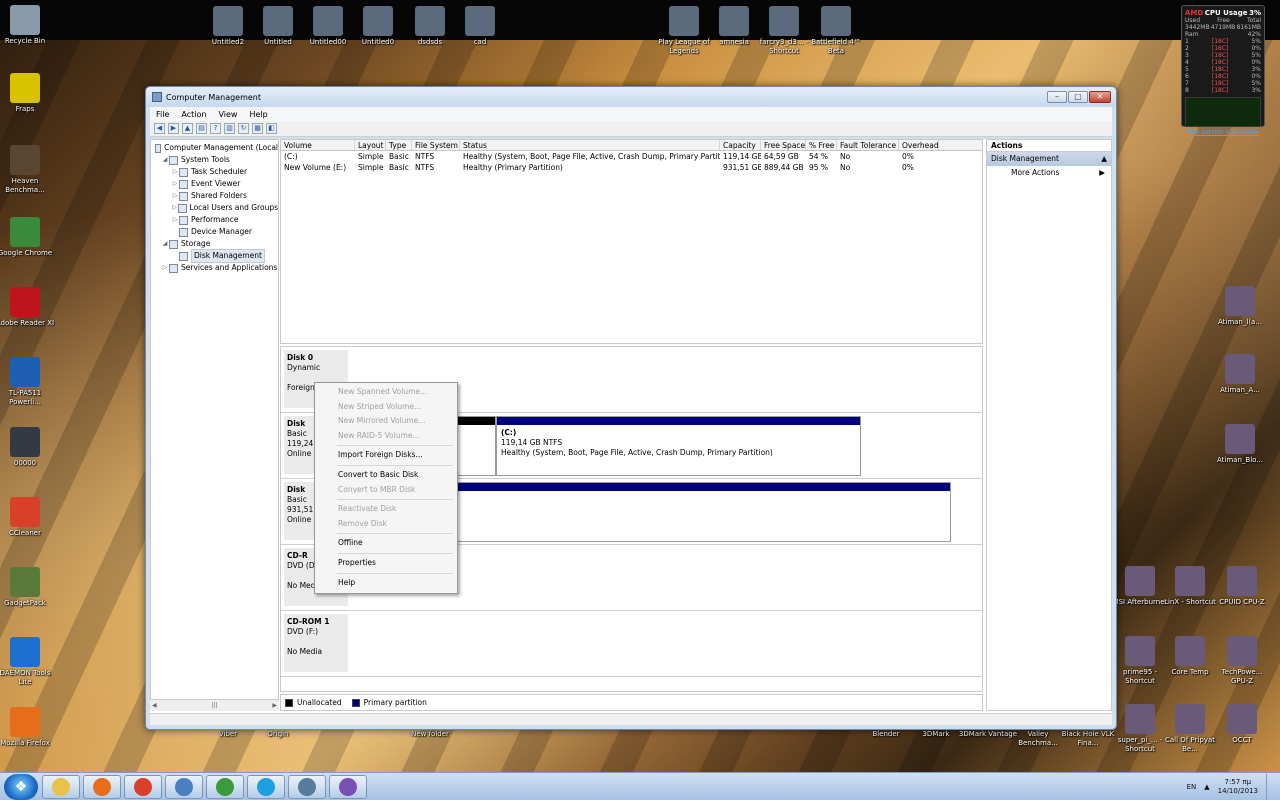 Image resolution: width=1280 pixels, height=800 pixels. What do you see at coordinates (1190, 656) in the screenshot?
I see `desktop-icon-right-7: Core Temp` at bounding box center [1190, 656].